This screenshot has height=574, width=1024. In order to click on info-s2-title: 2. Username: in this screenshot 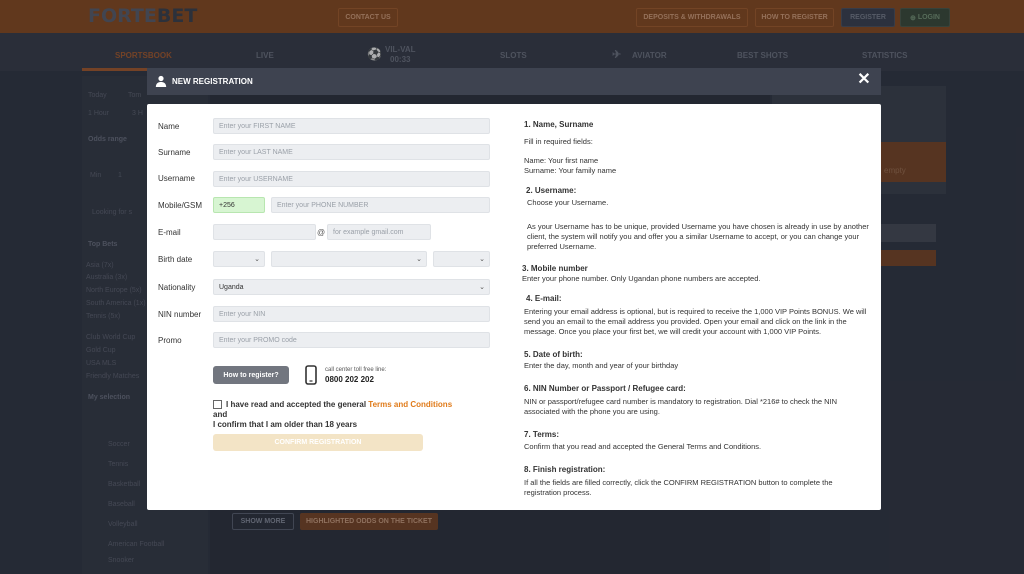, I will do `click(551, 190)`.